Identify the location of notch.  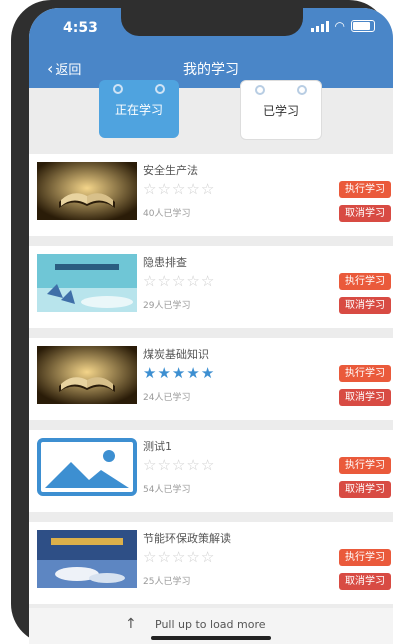
(212, 22).